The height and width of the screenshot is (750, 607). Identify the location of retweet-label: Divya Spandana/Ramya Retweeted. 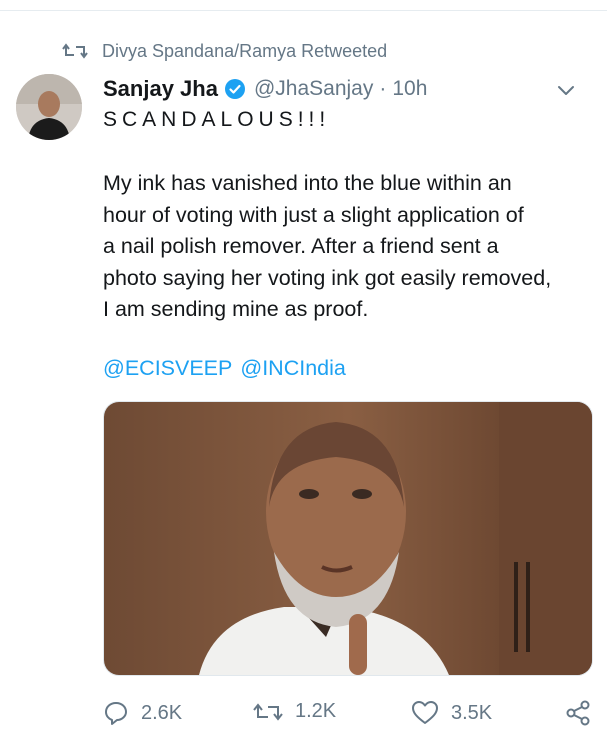
(245, 50).